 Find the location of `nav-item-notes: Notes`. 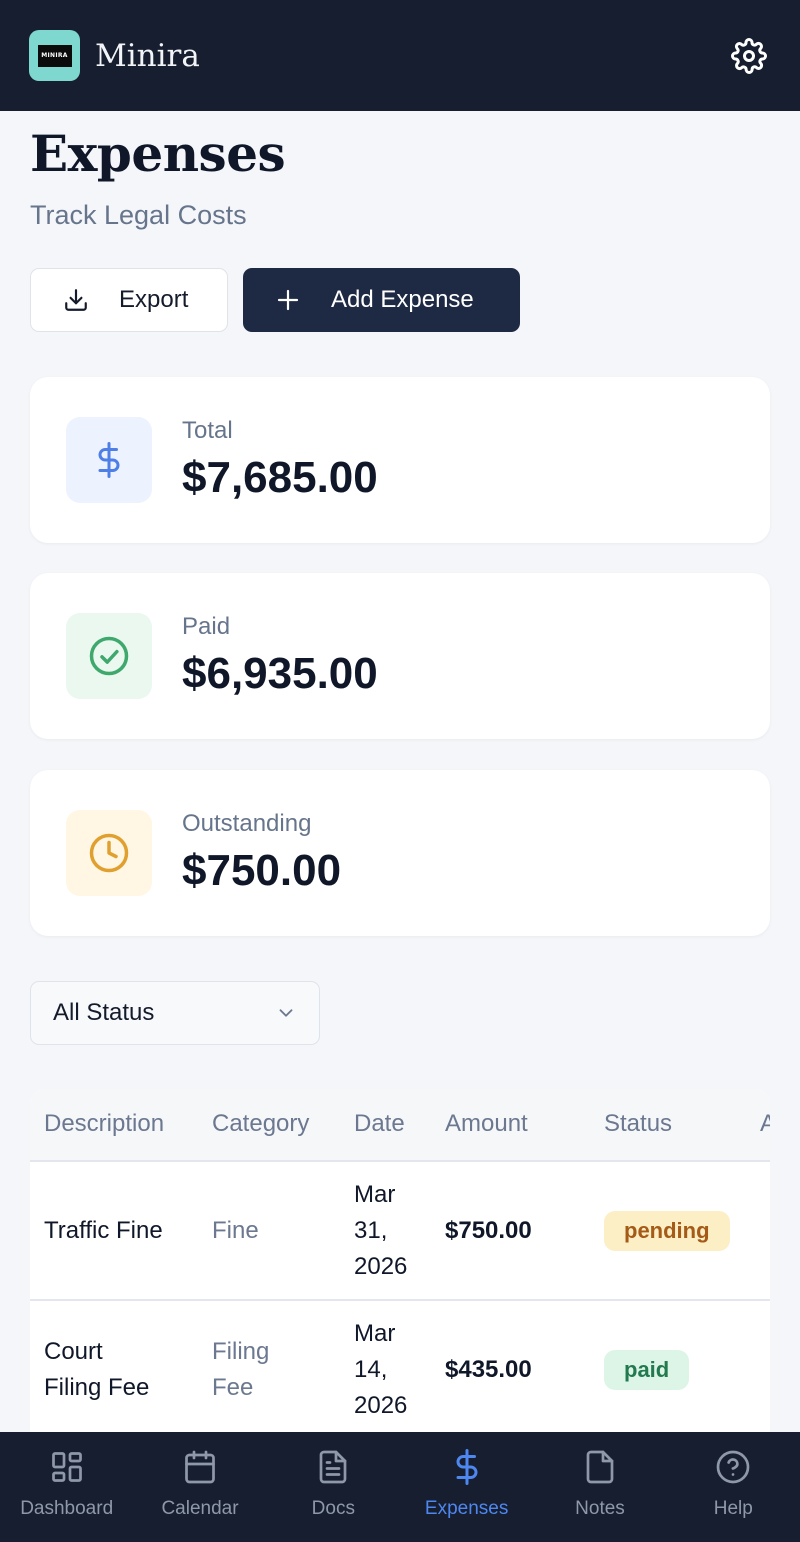

nav-item-notes: Notes is located at coordinates (599, 1487).